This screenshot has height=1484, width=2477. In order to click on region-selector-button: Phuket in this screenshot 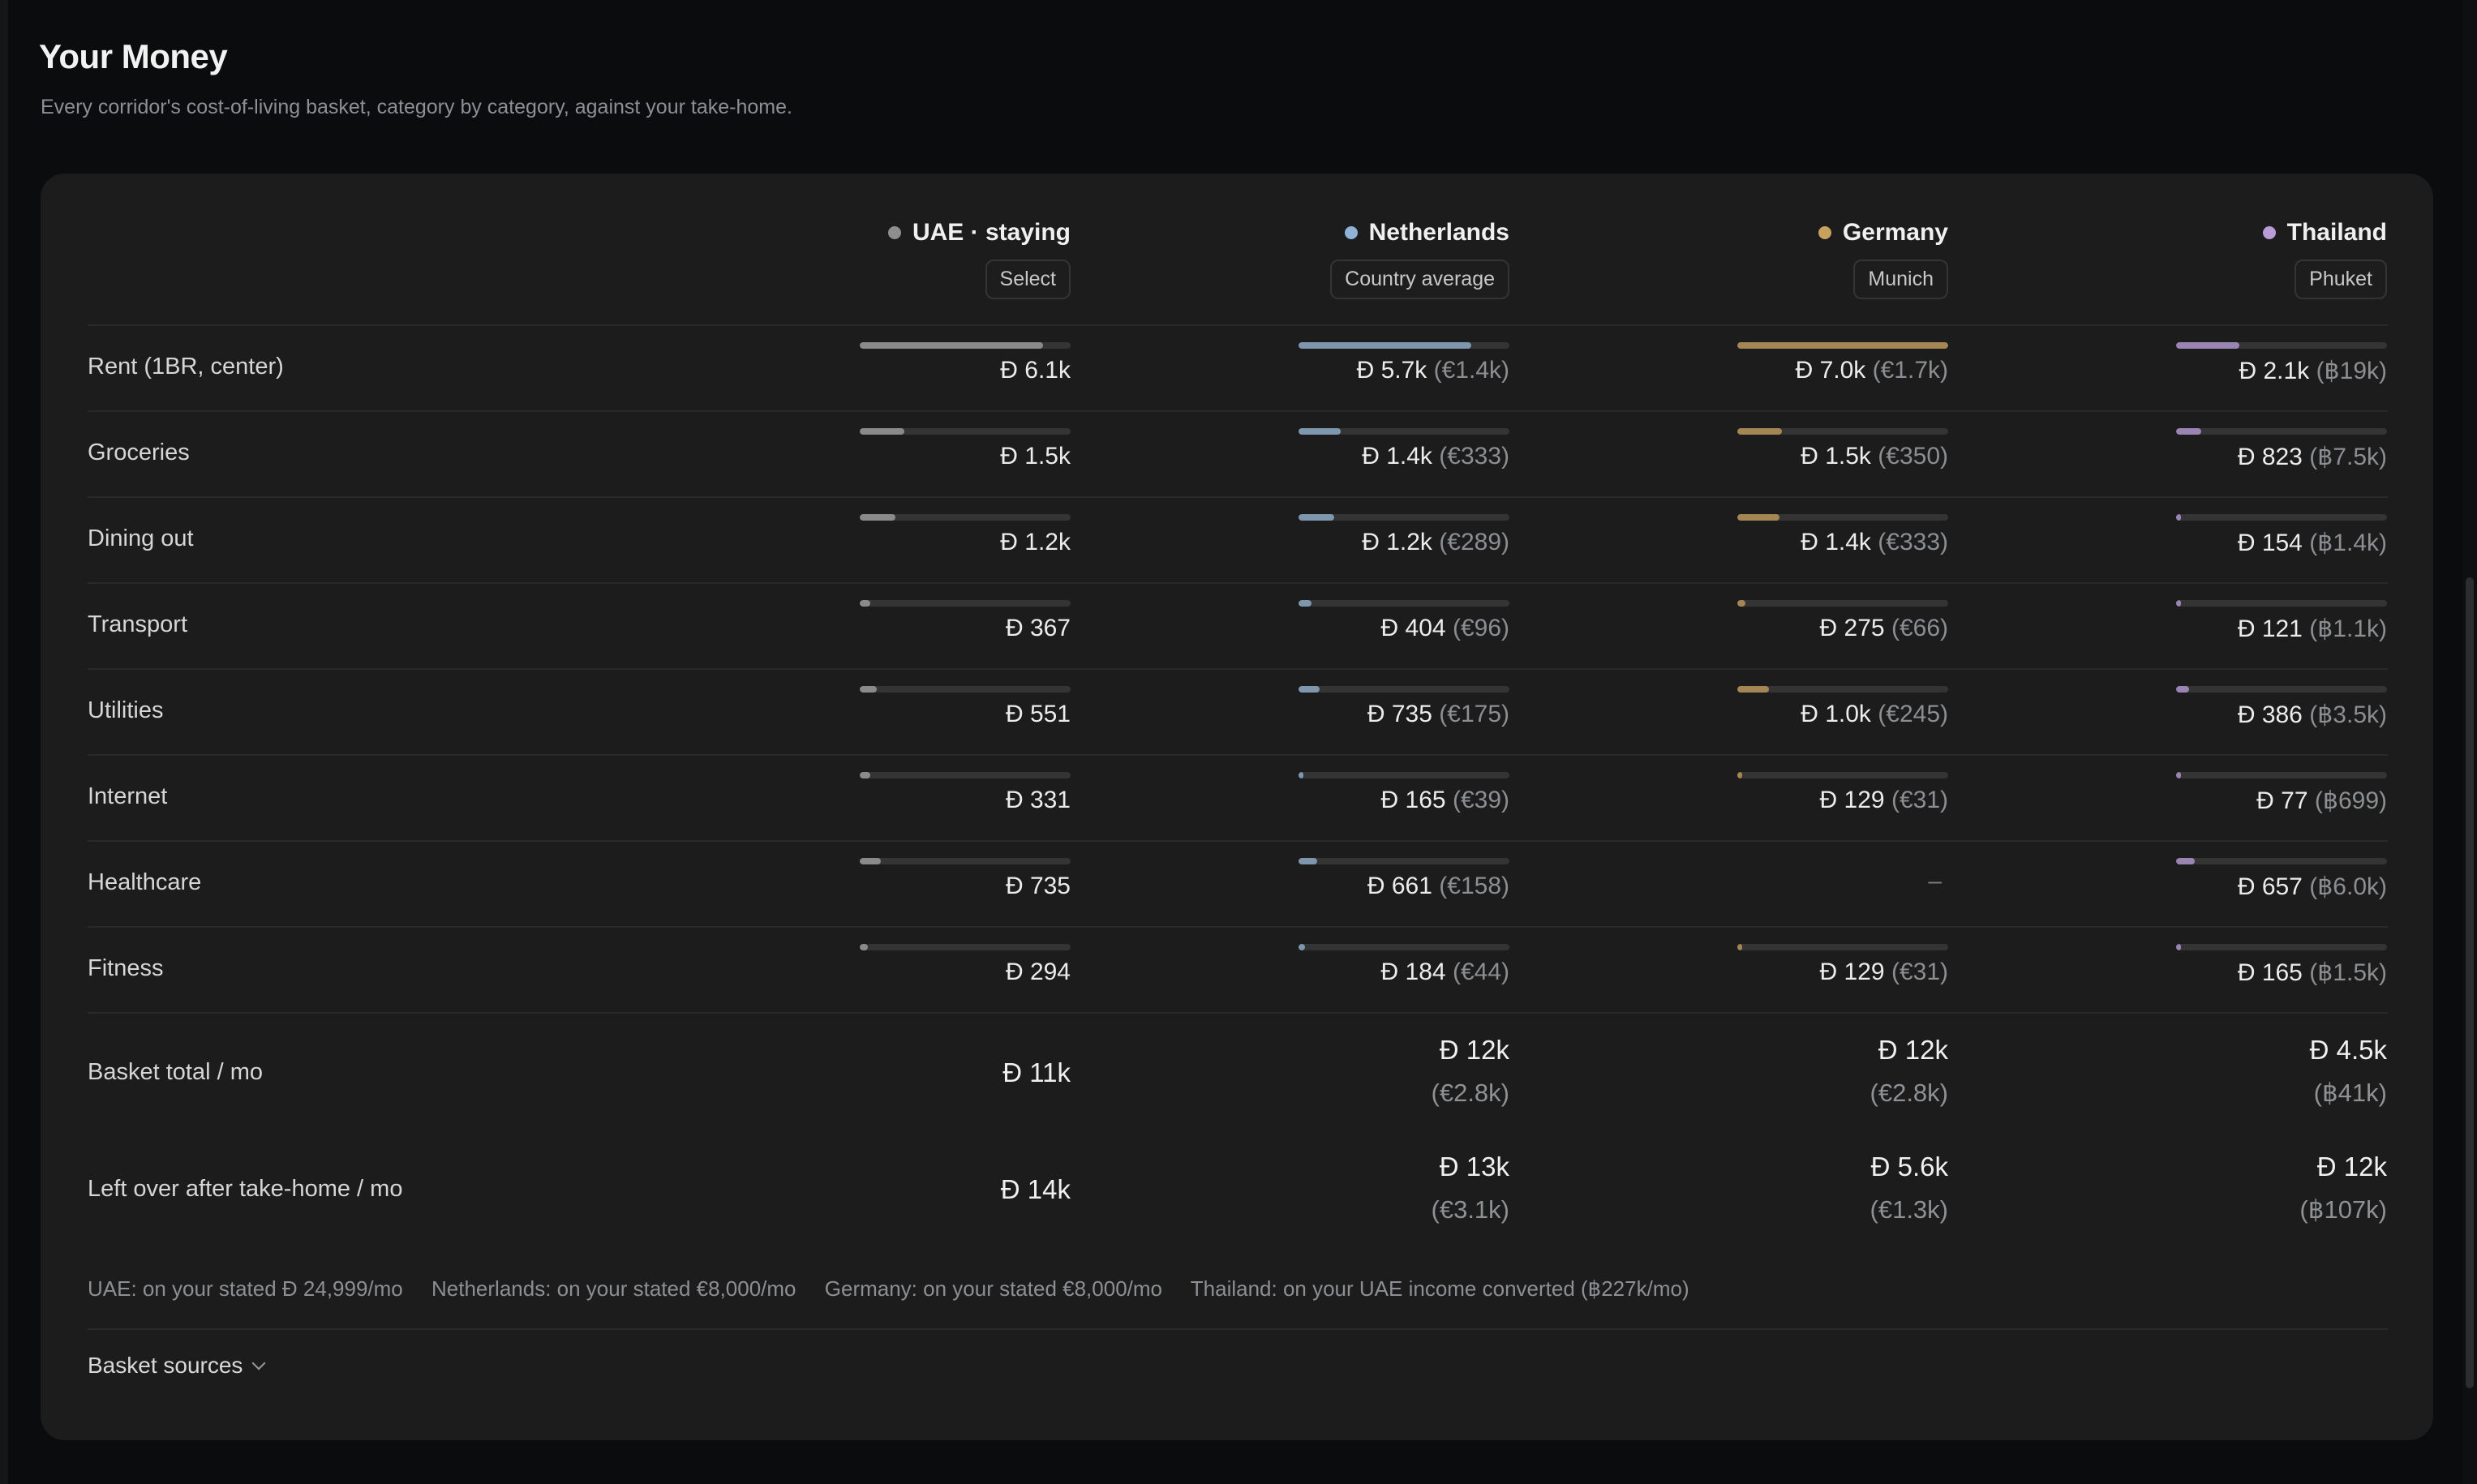, I will do `click(2325, 273)`.